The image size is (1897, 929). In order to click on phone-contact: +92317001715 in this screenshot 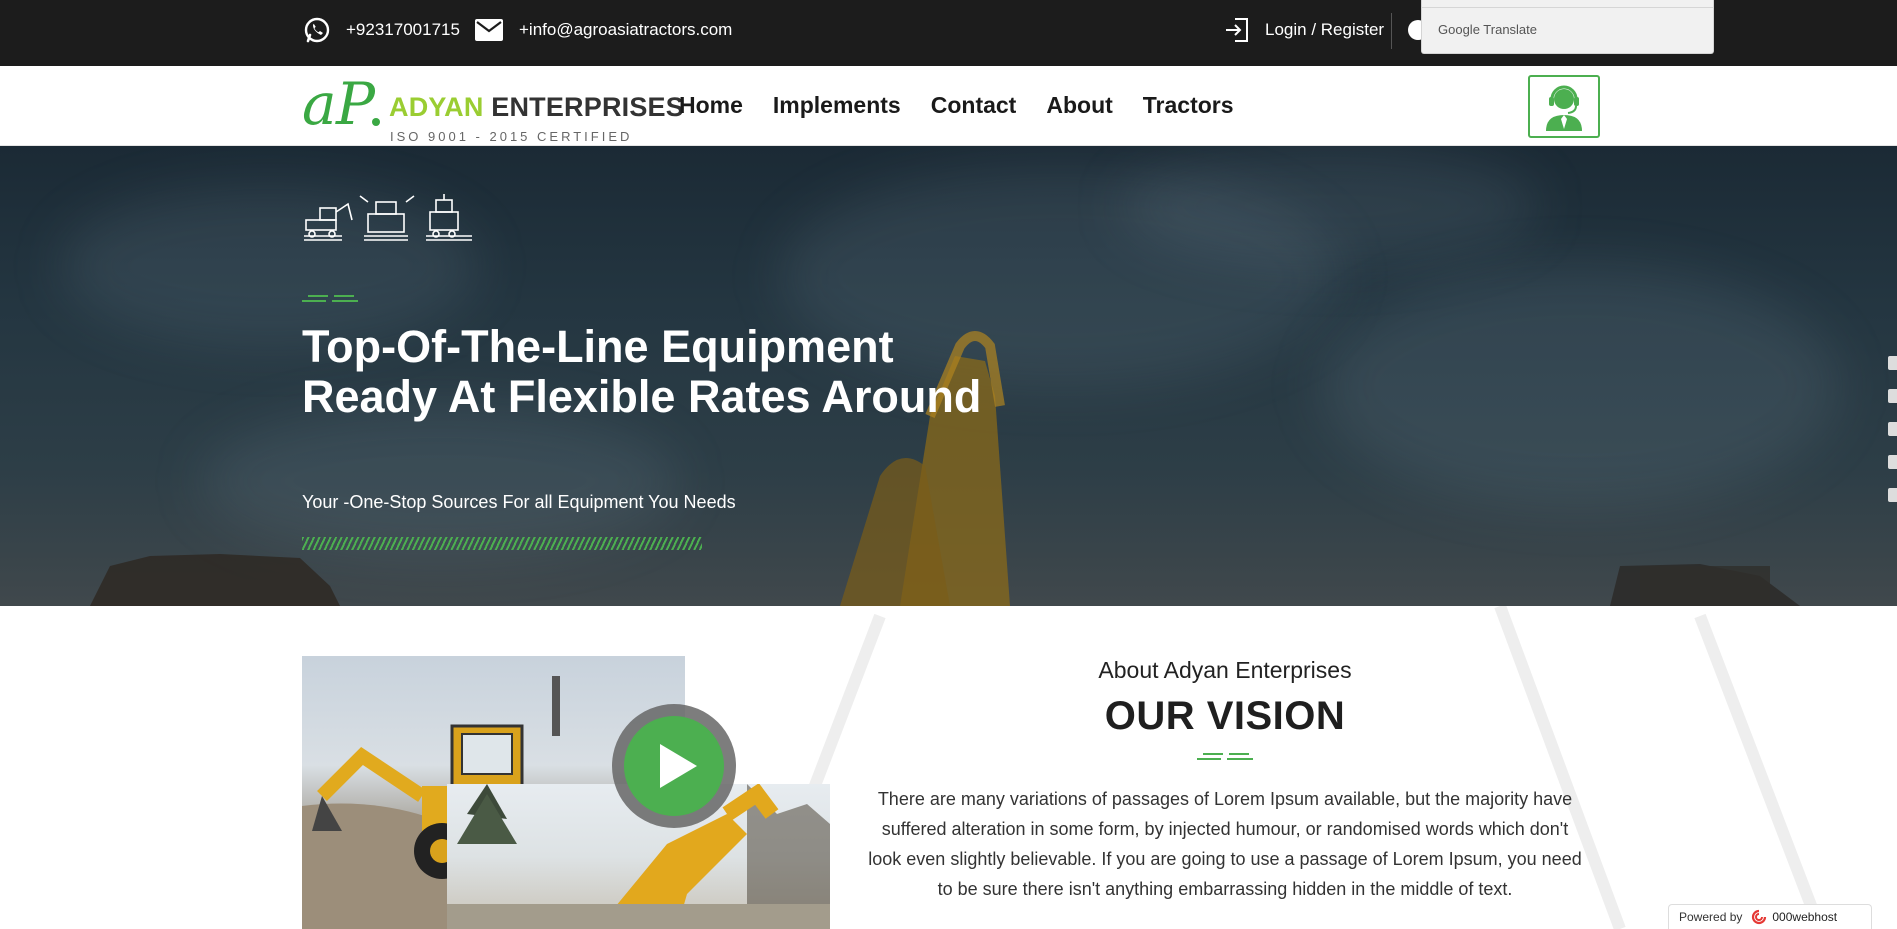, I will do `click(381, 30)`.